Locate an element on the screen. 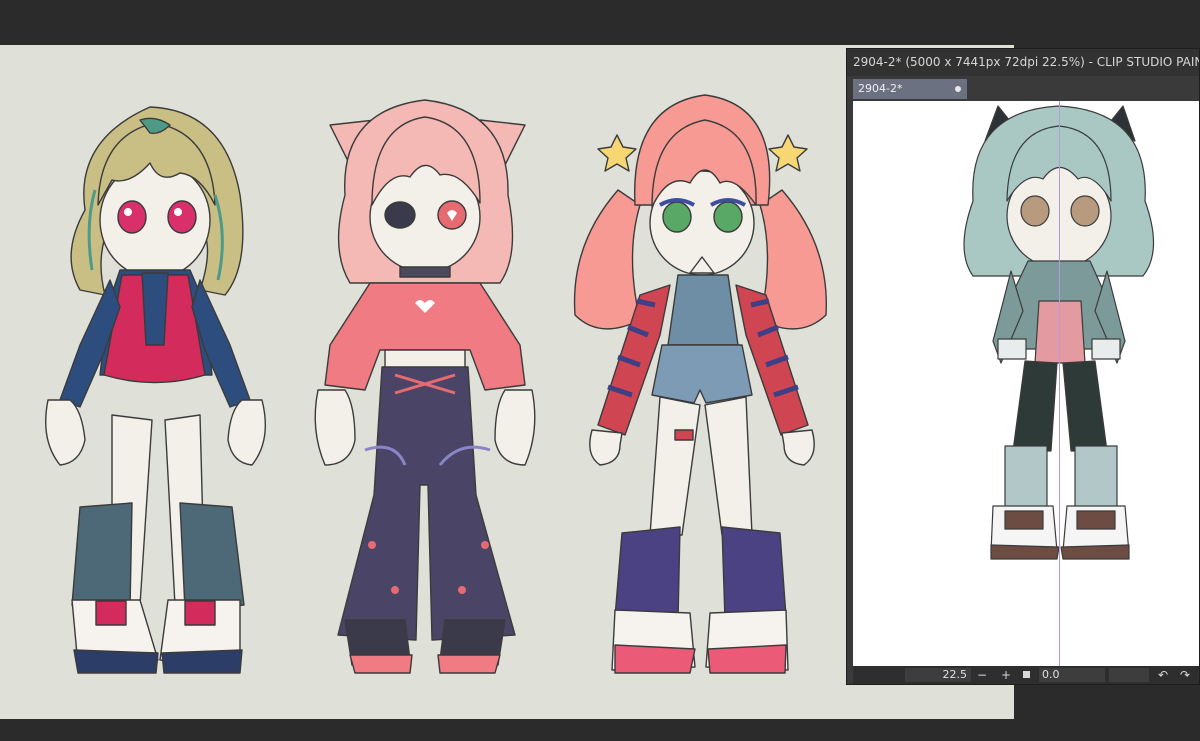  tab-document: 2904-2* is located at coordinates (910, 89).